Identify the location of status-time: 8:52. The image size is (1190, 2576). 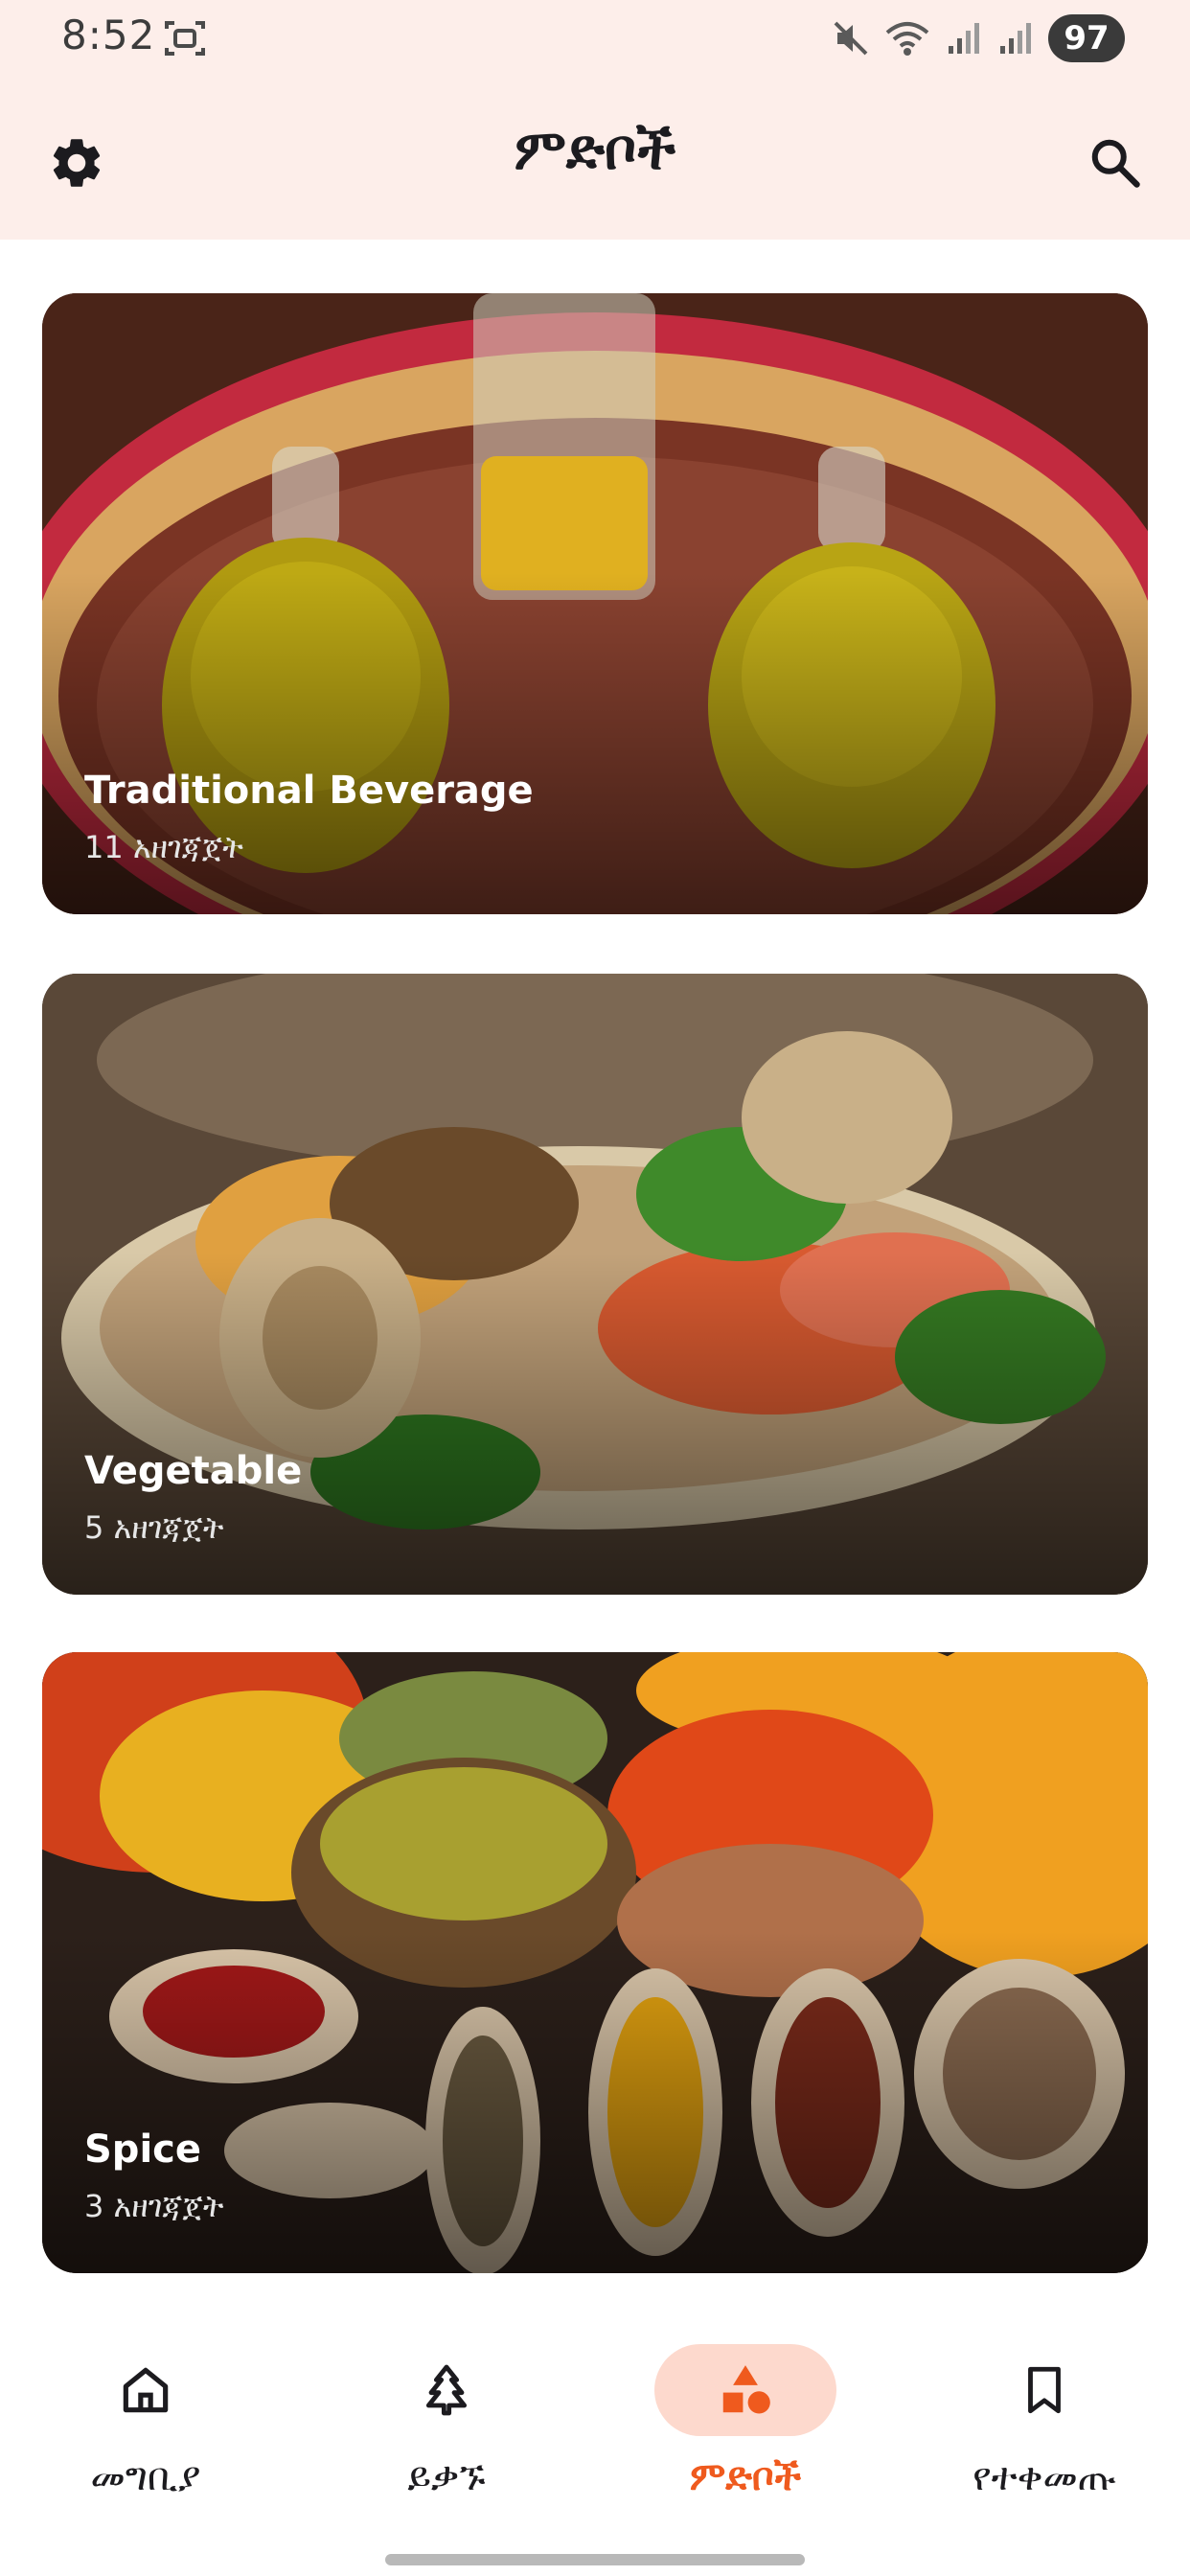
(109, 35).